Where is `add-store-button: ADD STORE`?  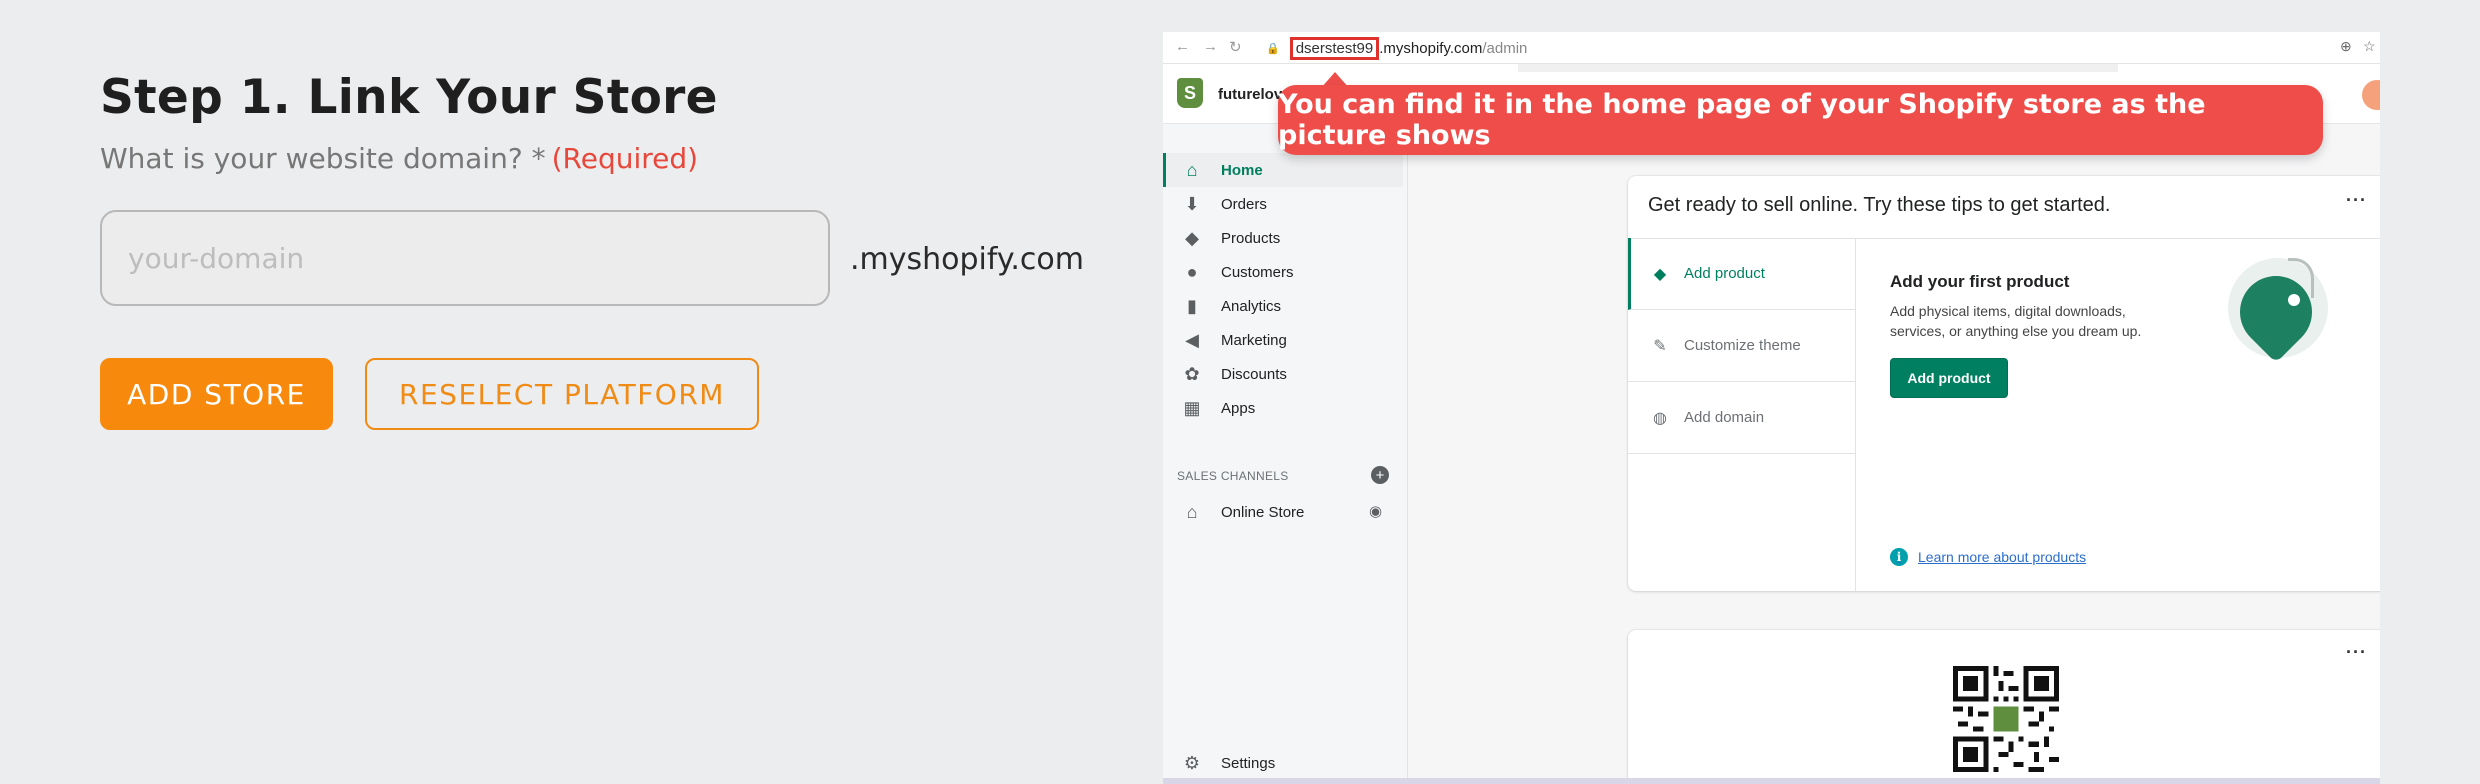 add-store-button: ADD STORE is located at coordinates (216, 394).